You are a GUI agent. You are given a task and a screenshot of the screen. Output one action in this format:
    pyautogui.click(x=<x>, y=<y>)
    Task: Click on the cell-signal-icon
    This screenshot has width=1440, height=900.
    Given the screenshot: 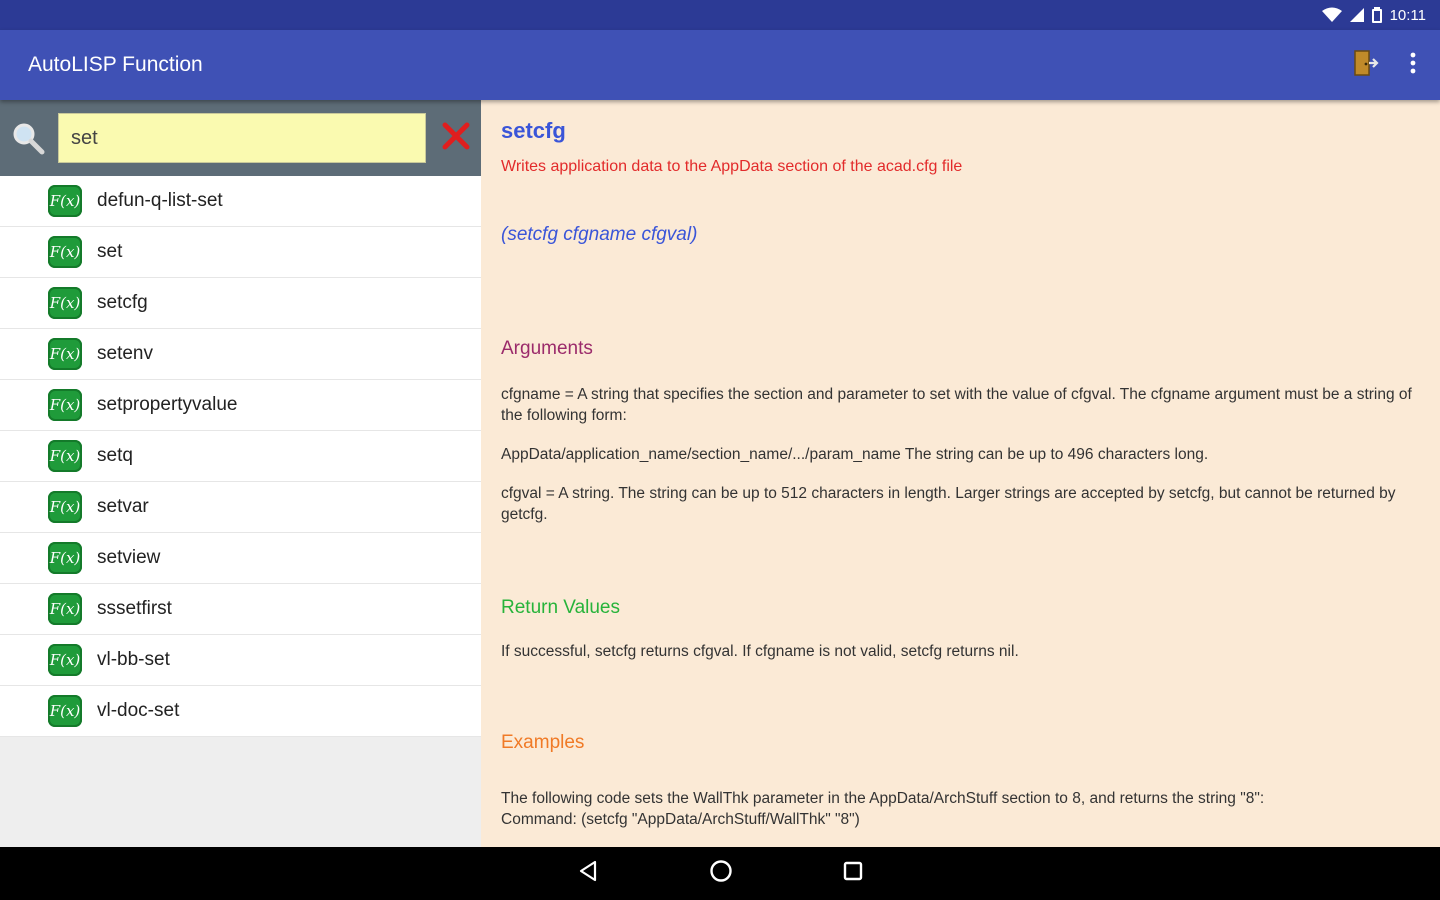 What is the action you would take?
    pyautogui.click(x=1356, y=15)
    